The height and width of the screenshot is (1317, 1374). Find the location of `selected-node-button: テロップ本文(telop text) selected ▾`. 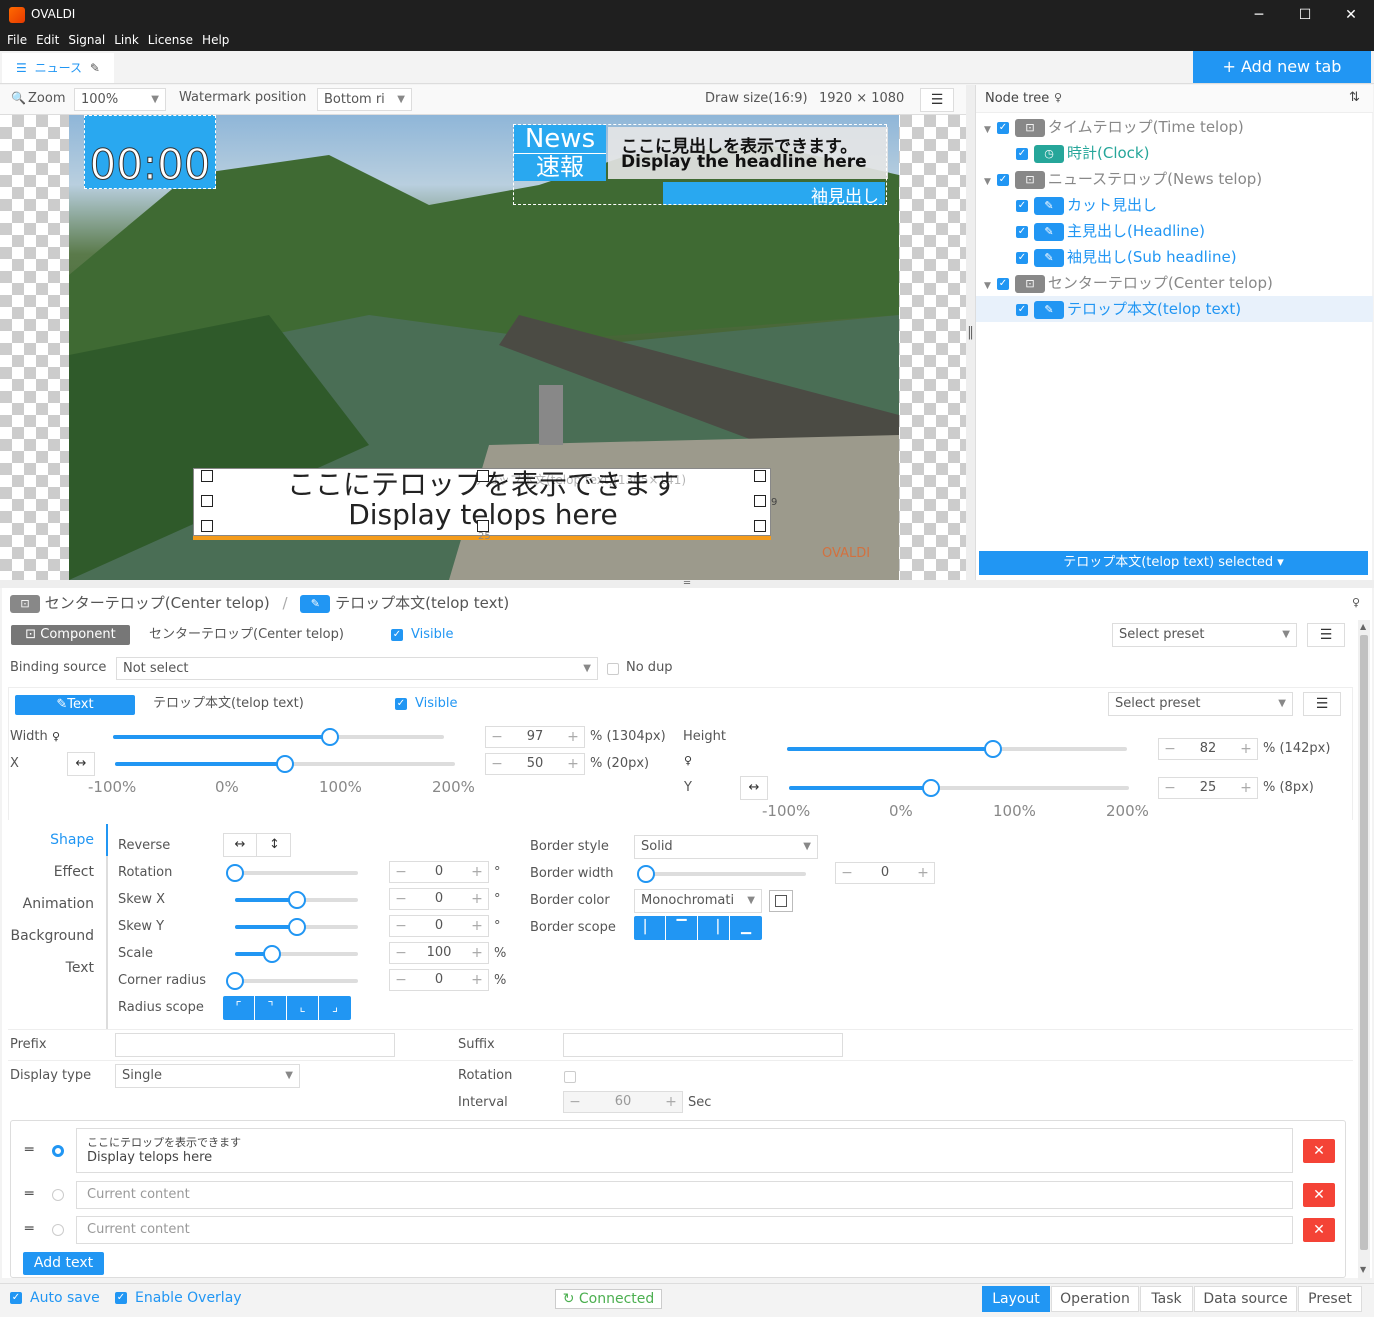

selected-node-button: テロップ本文(telop text) selected ▾ is located at coordinates (1173, 563).